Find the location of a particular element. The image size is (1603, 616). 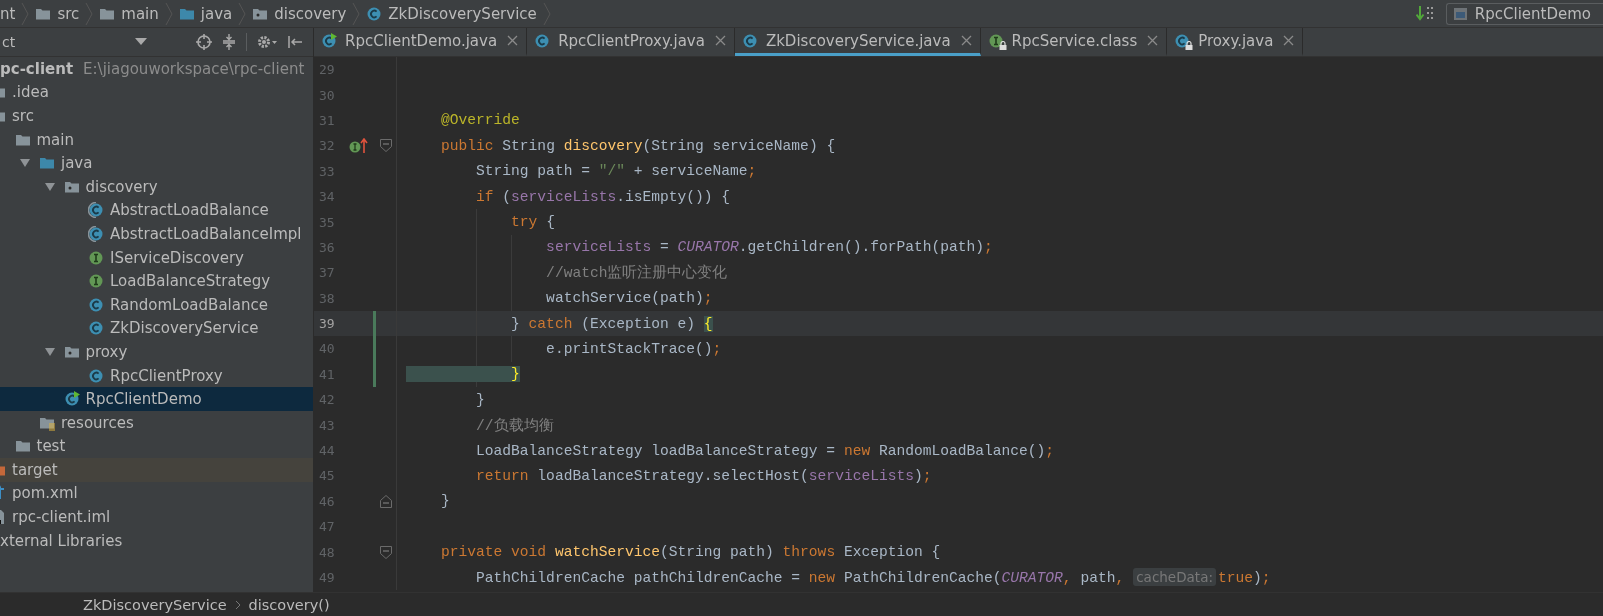

line-number: 34 is located at coordinates (327, 197).